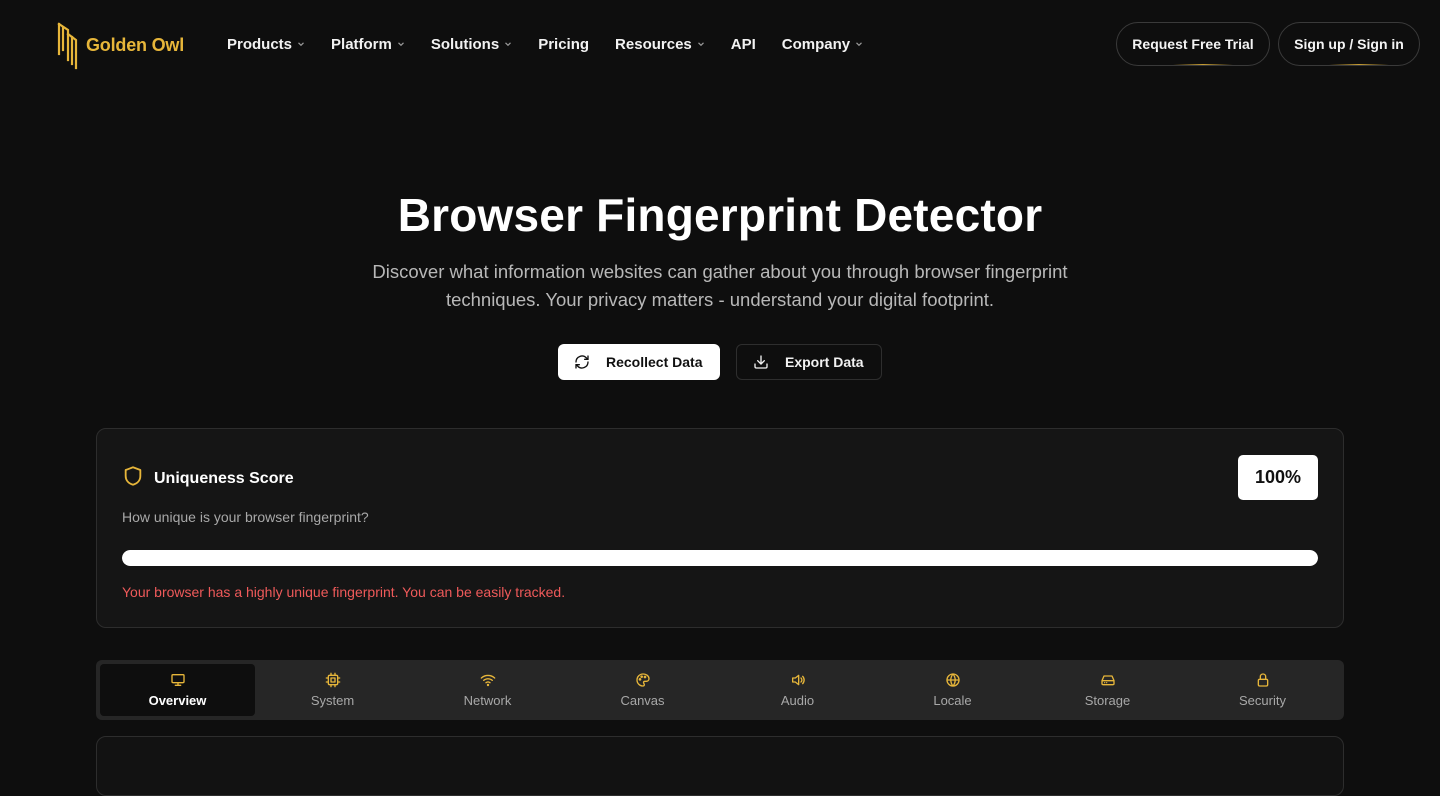 The image size is (1440, 796). What do you see at coordinates (260, 44) in the screenshot?
I see `nav-label: Products` at bounding box center [260, 44].